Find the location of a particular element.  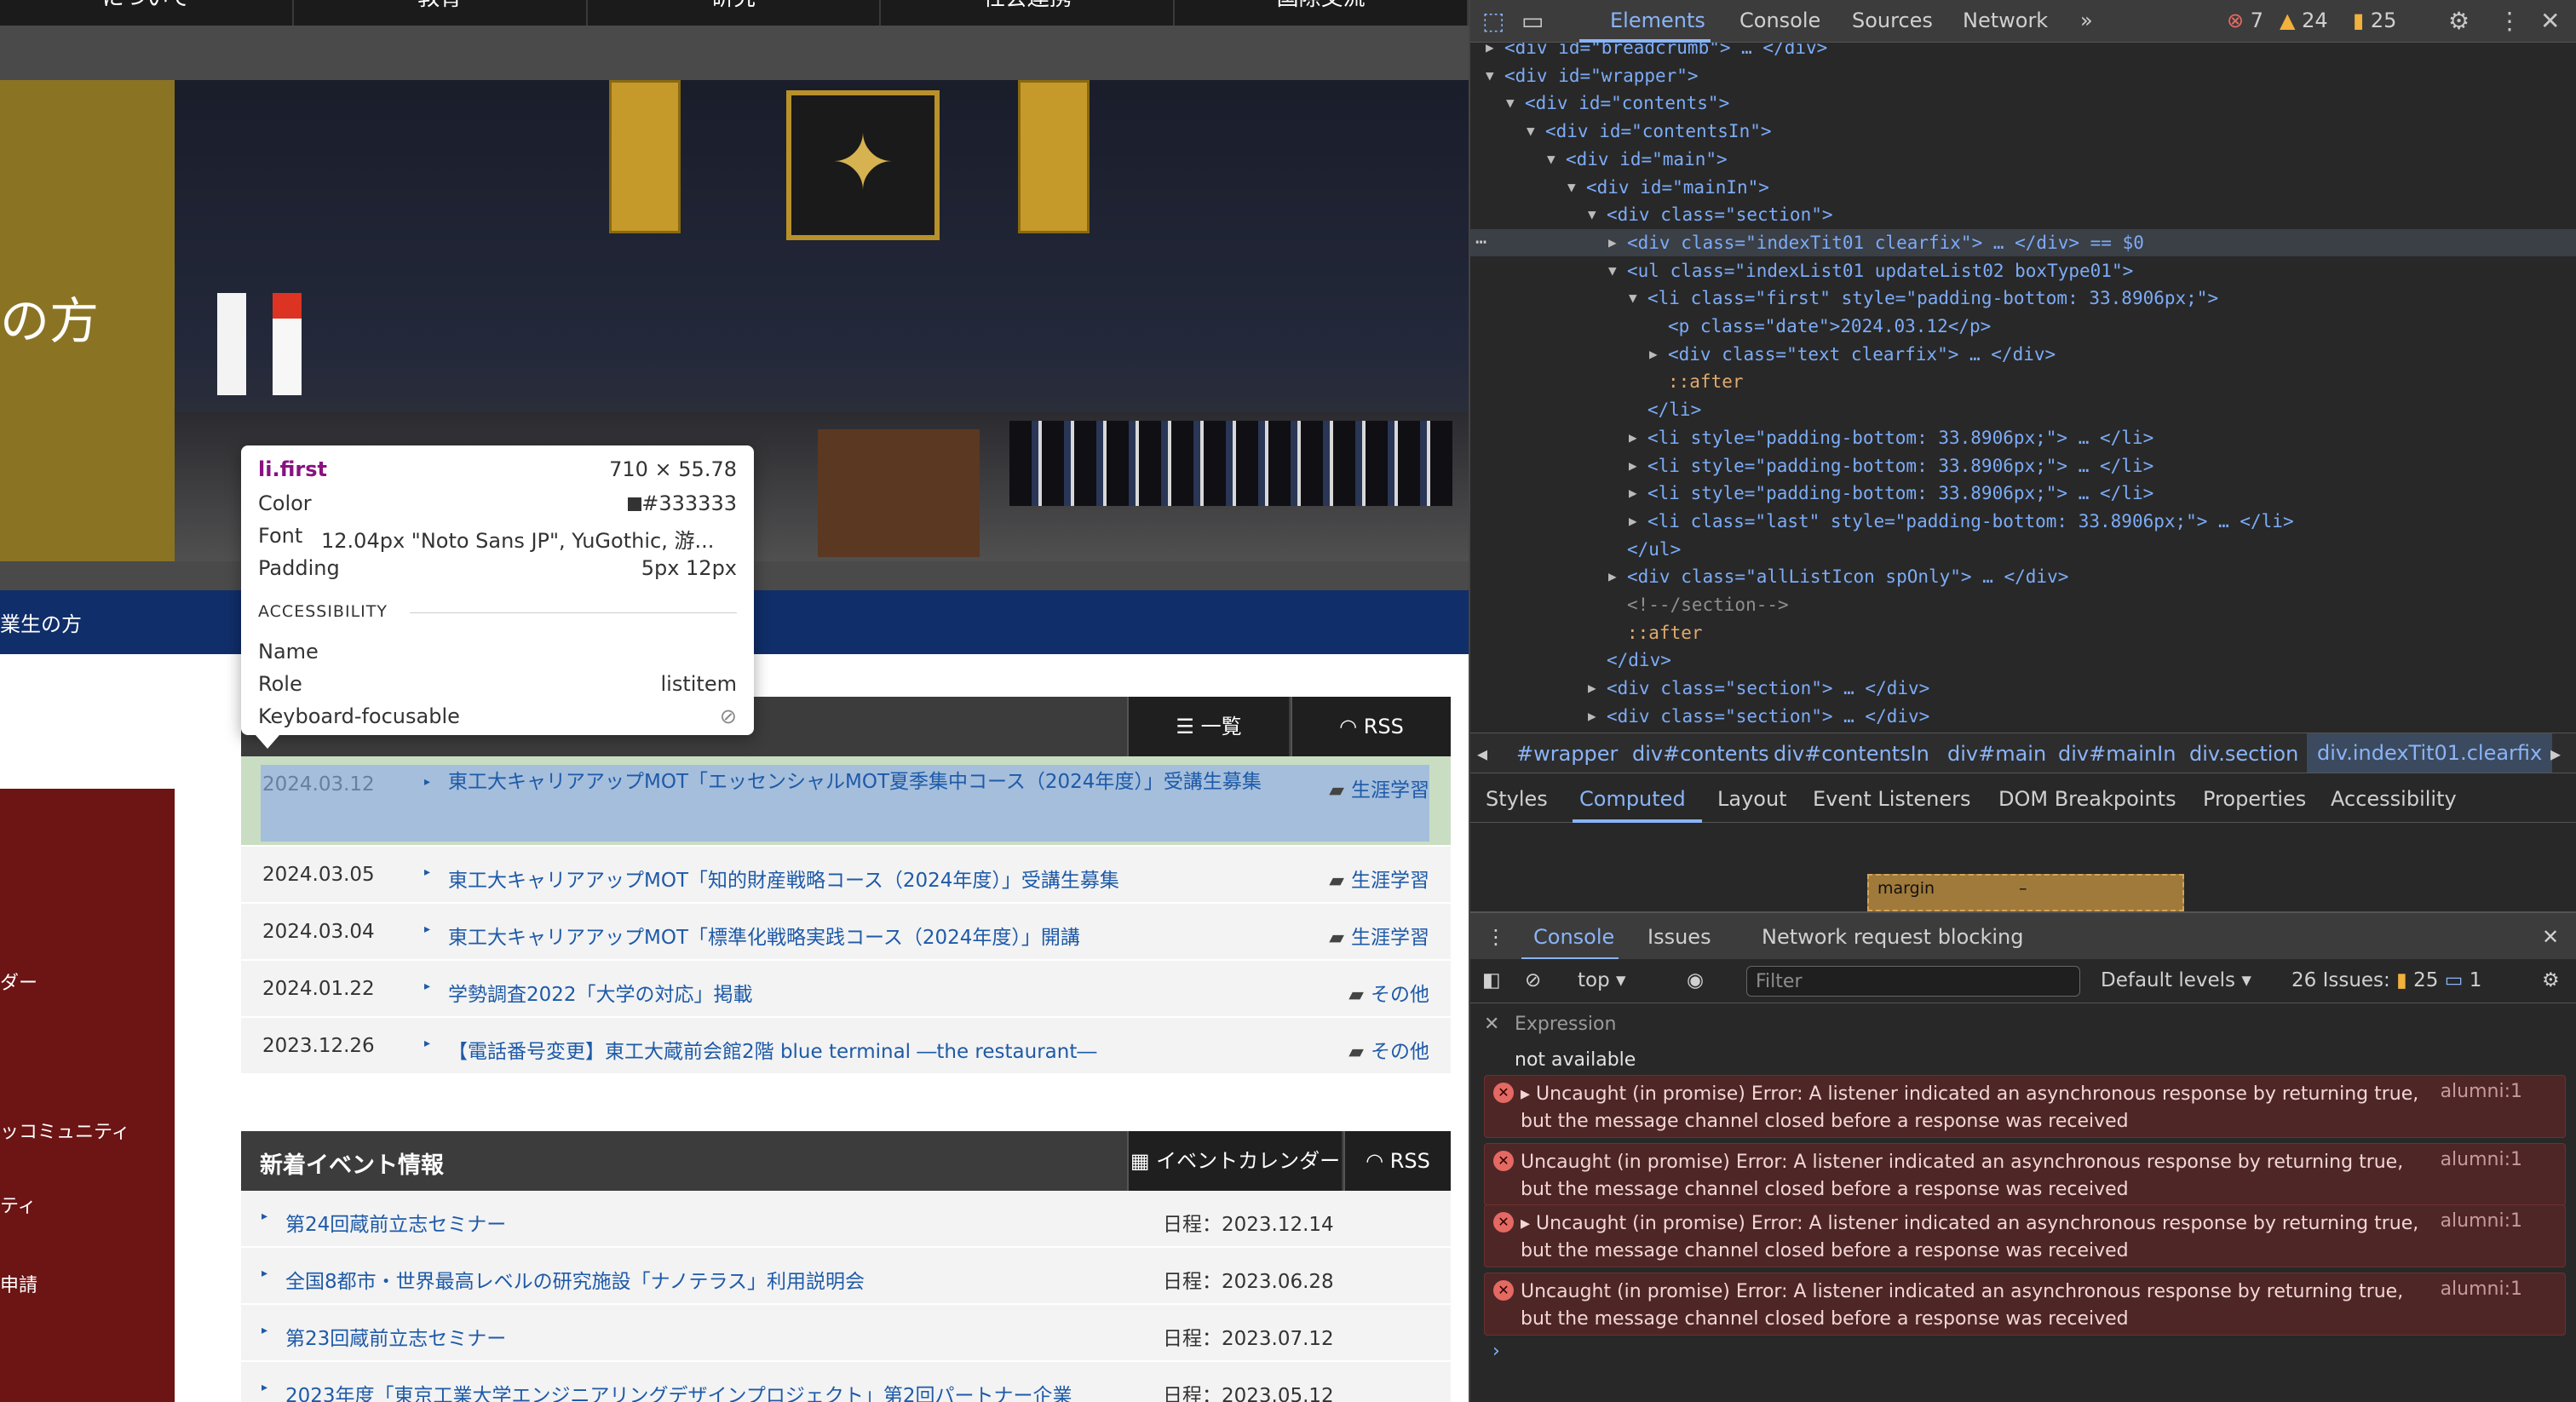

news-title-link: 東工大キャリアアップMOT「知的財産戦略コース（2024年度）」受講生募集 is located at coordinates (784, 878).